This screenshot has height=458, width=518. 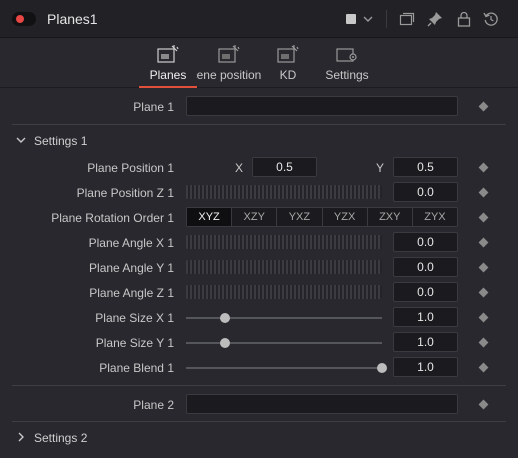 I want to click on x-axis-label: X, so click(x=239, y=168).